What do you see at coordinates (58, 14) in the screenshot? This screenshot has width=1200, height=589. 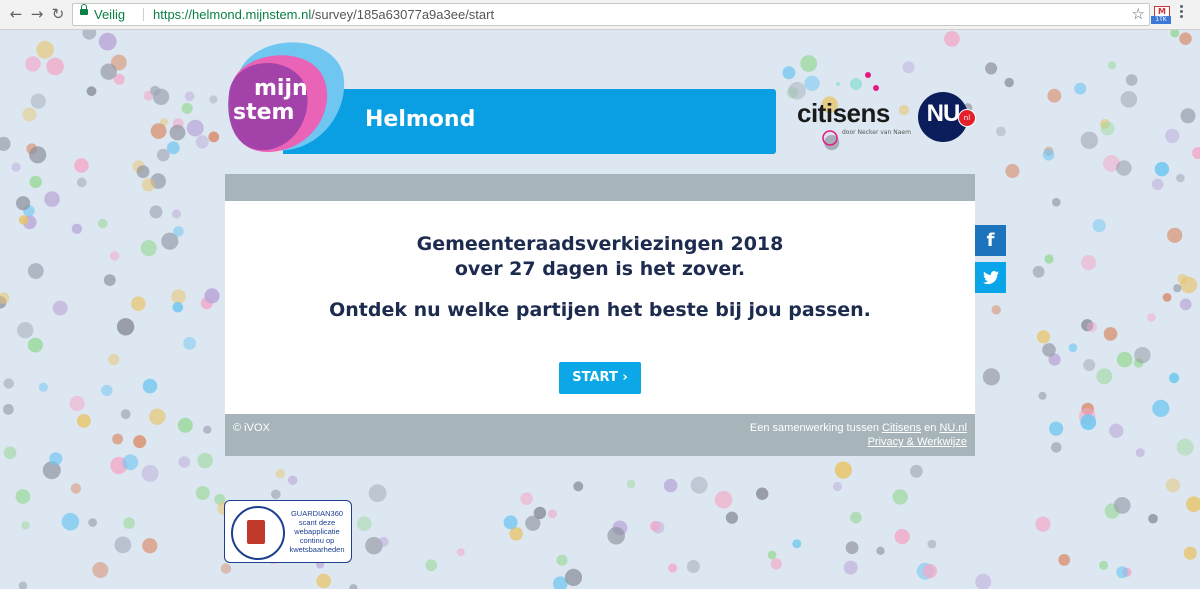 I see `reload-icon: ↻` at bounding box center [58, 14].